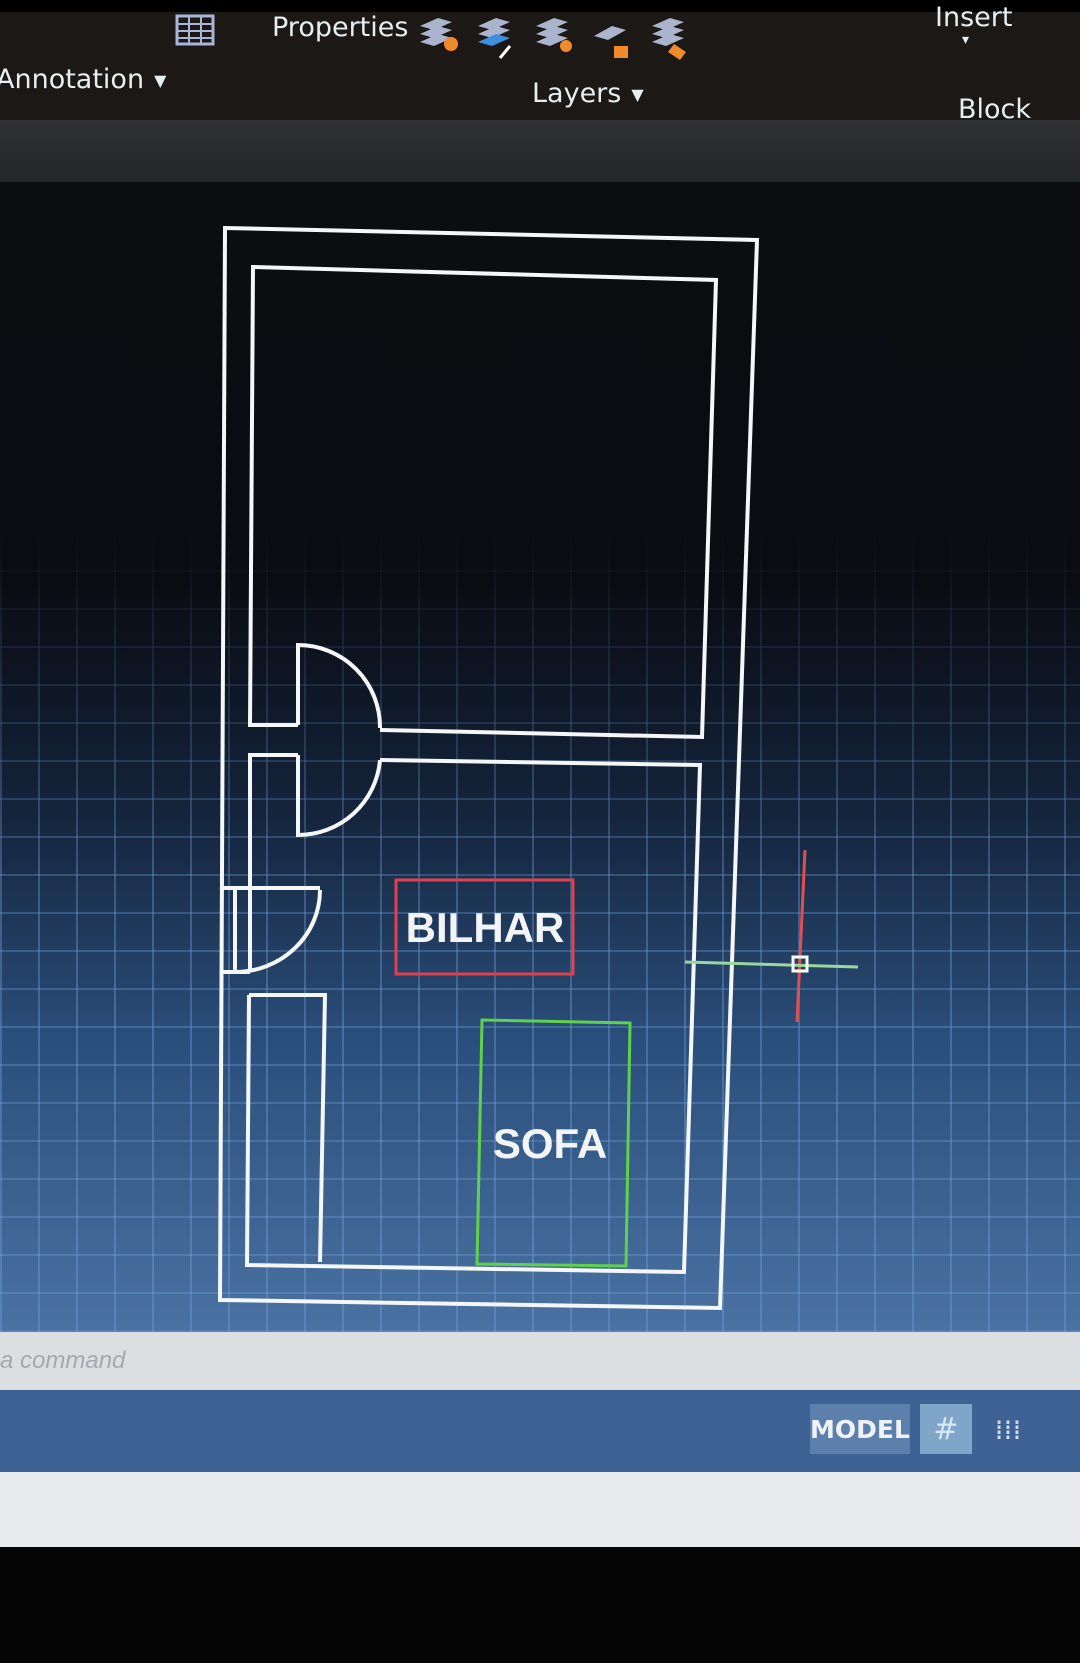 The height and width of the screenshot is (1663, 1080). I want to click on insert-button: Insert, so click(973, 17).